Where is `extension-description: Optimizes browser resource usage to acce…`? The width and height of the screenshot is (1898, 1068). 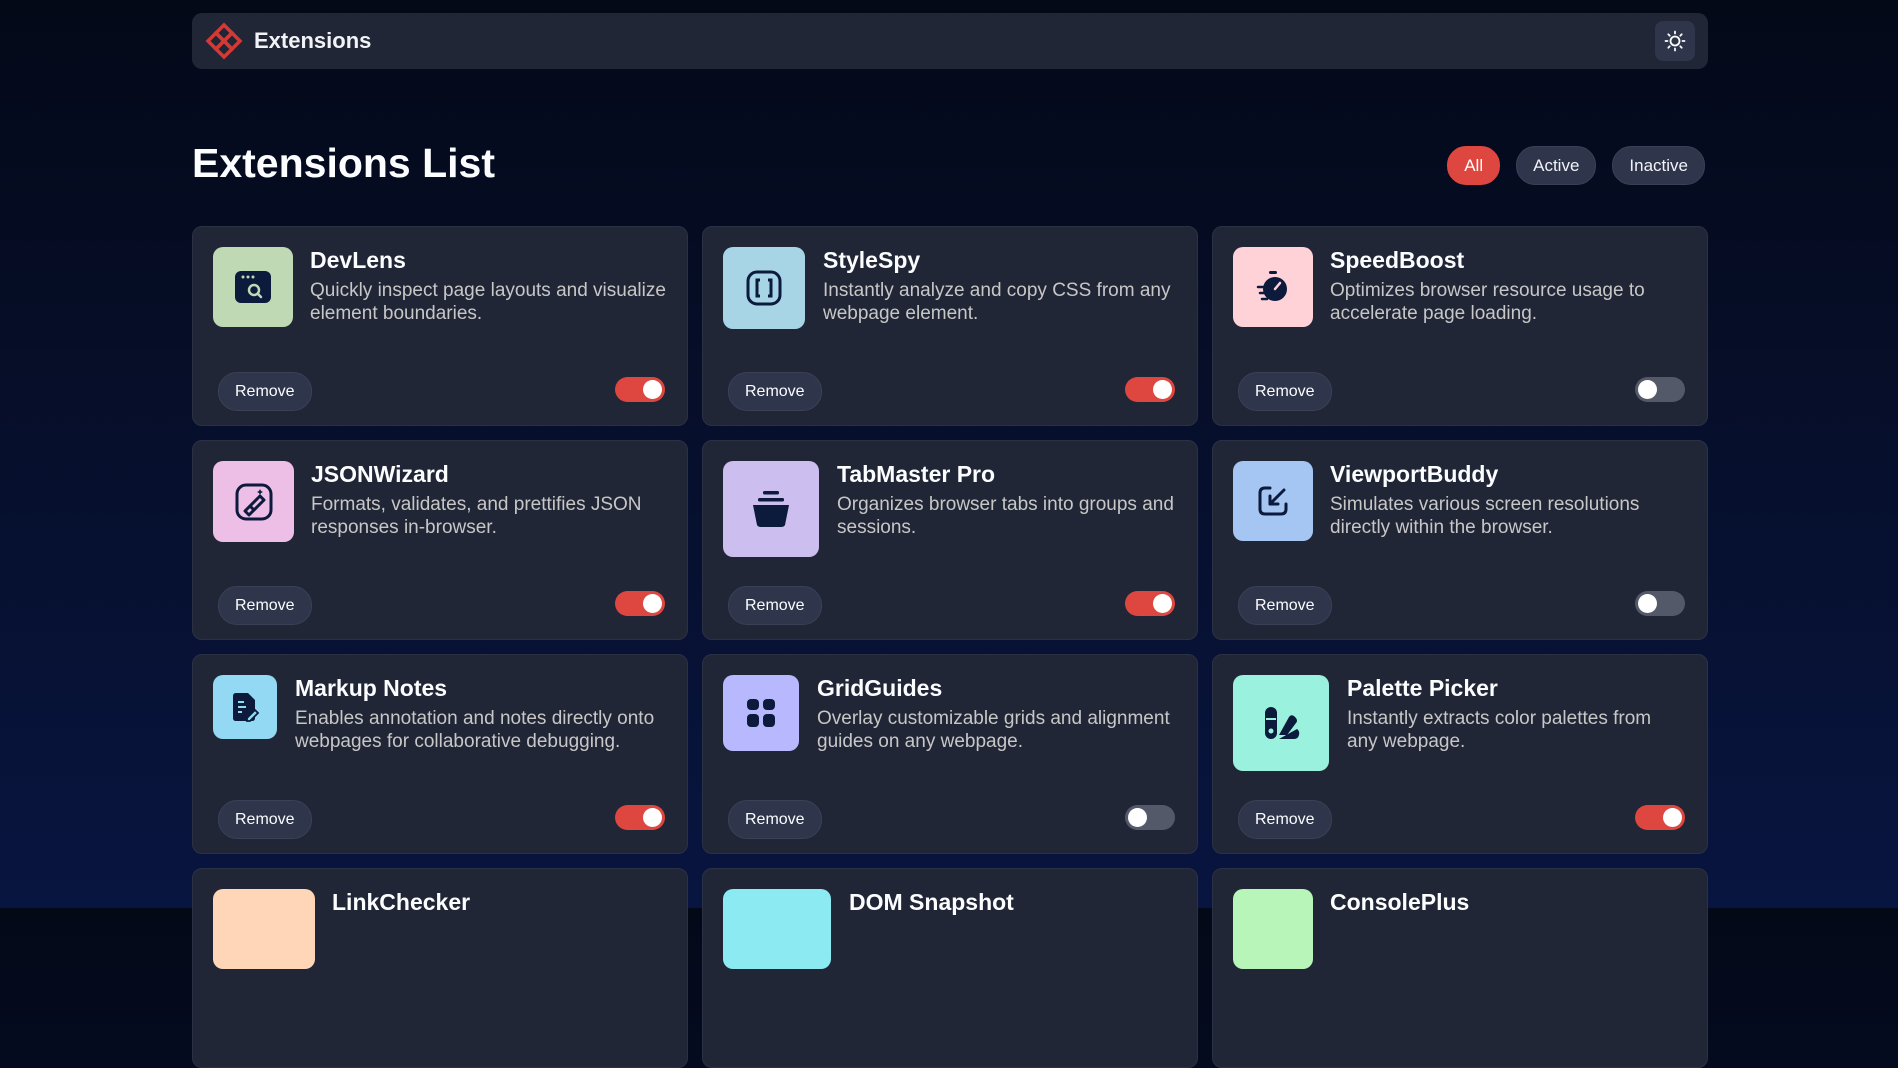 extension-description: Optimizes browser resource usage to acce… is located at coordinates (1487, 302).